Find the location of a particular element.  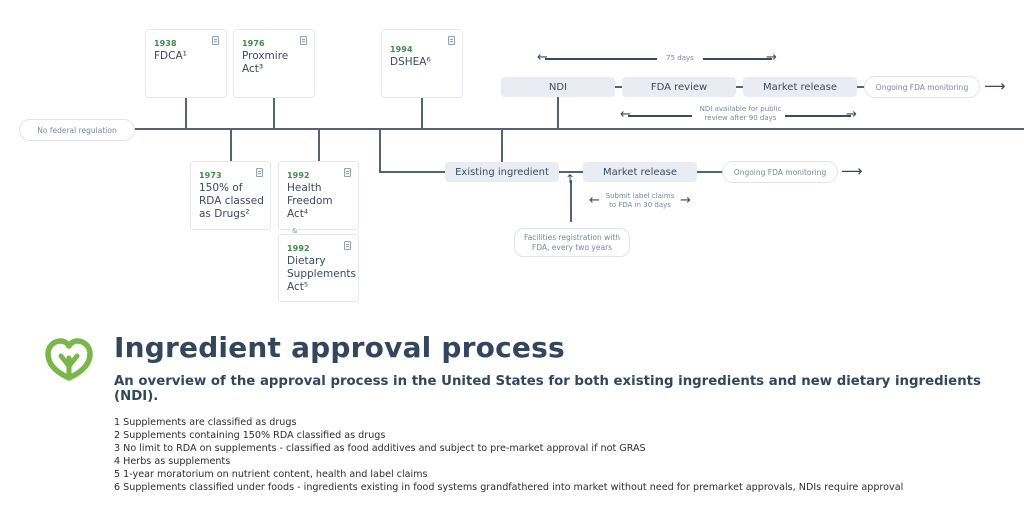

connector-1992 is located at coordinates (319, 145).